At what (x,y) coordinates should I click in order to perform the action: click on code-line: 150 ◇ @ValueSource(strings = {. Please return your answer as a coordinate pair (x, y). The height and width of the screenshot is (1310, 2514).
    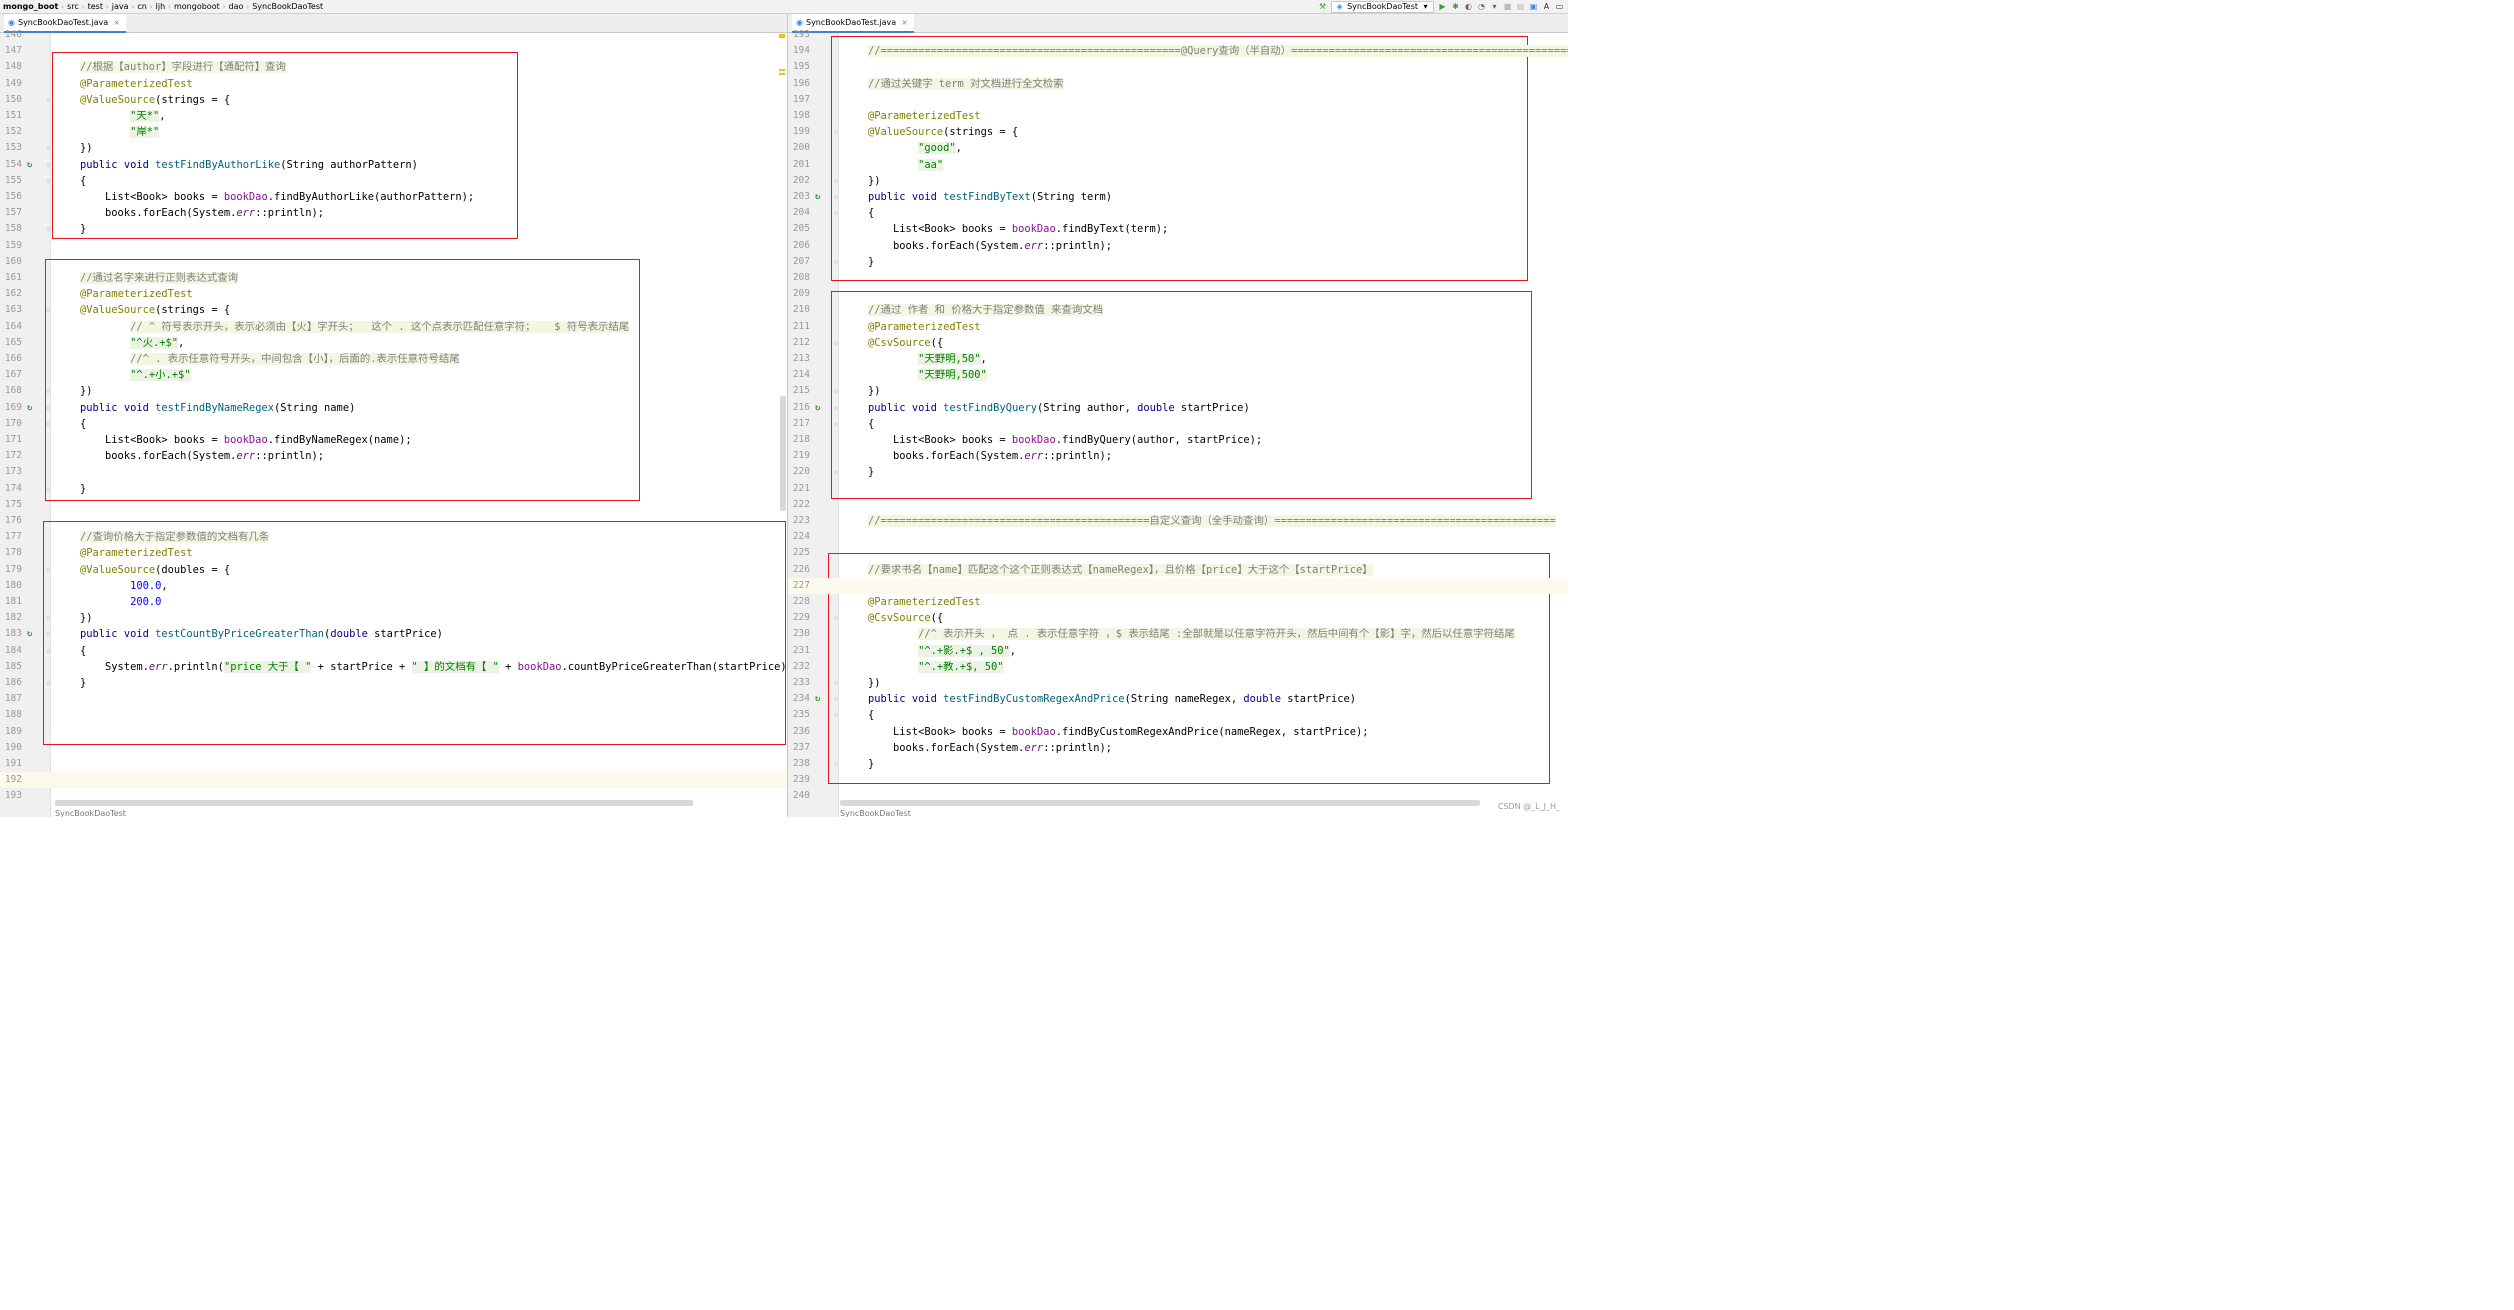
    Looking at the image, I should click on (393, 100).